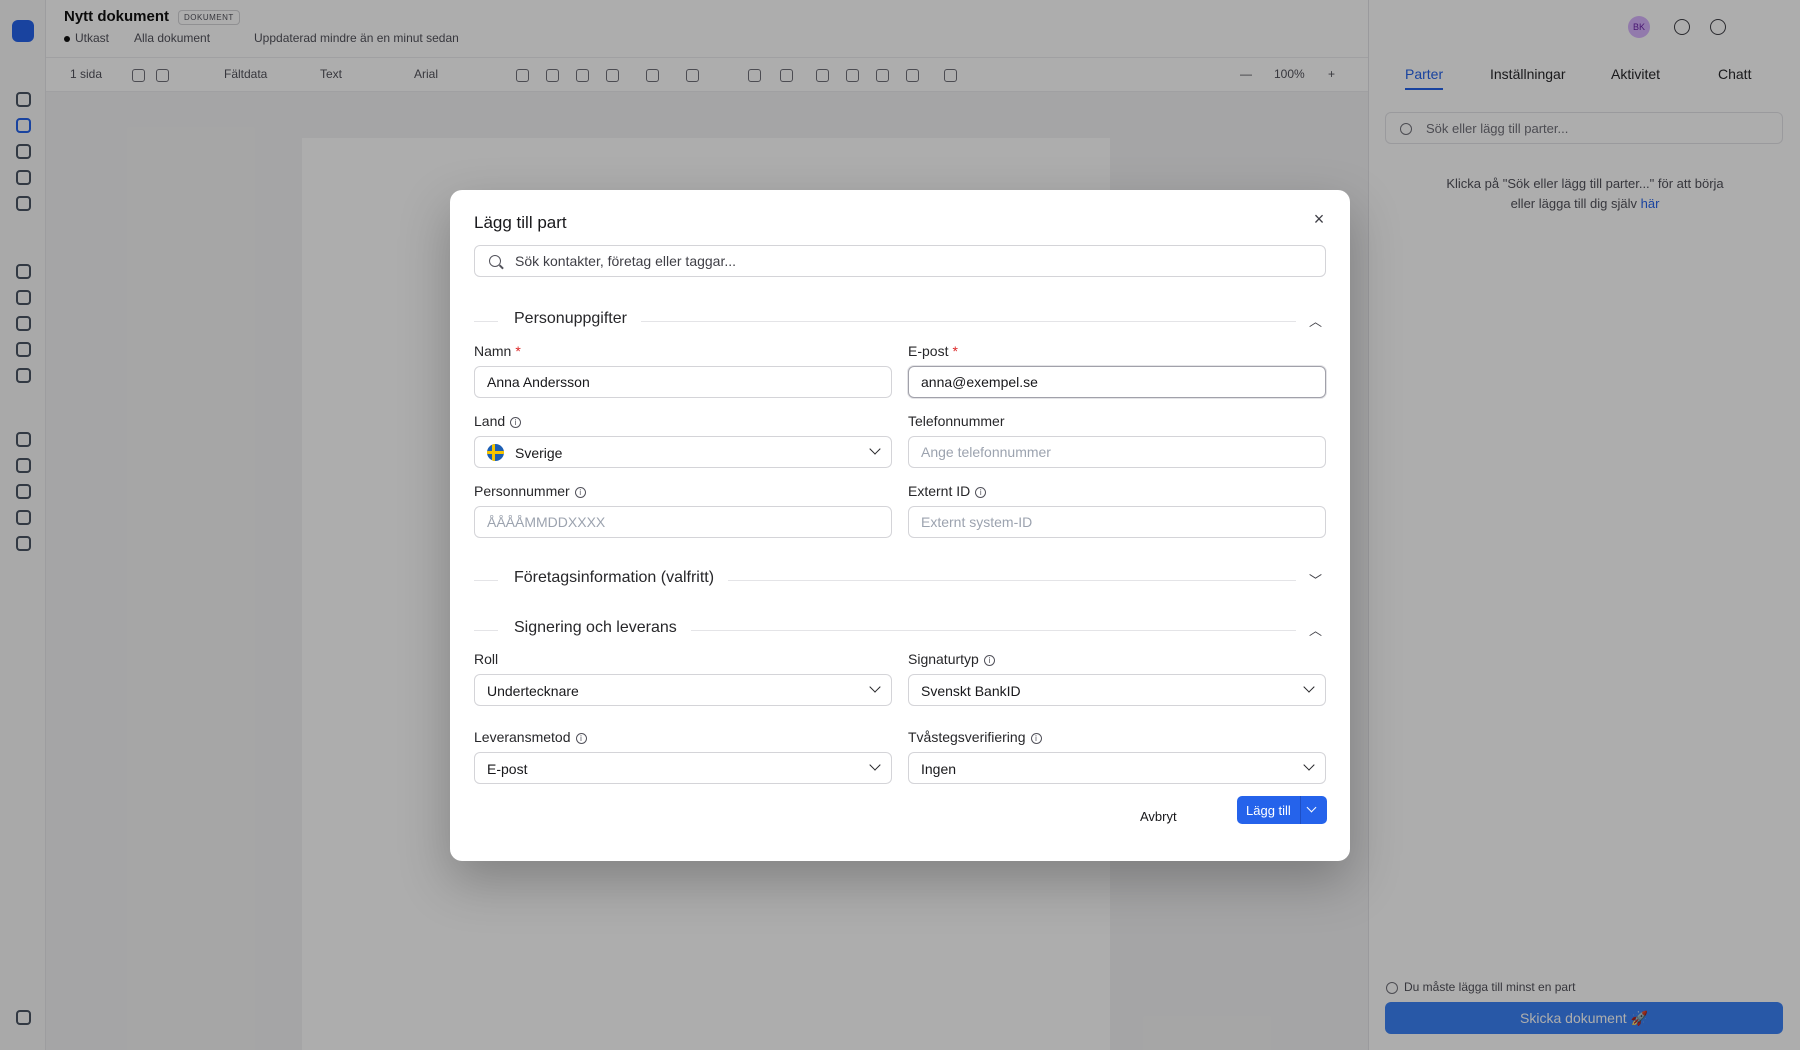 This screenshot has width=1800, height=1050. I want to click on search-icon, so click(495, 261).